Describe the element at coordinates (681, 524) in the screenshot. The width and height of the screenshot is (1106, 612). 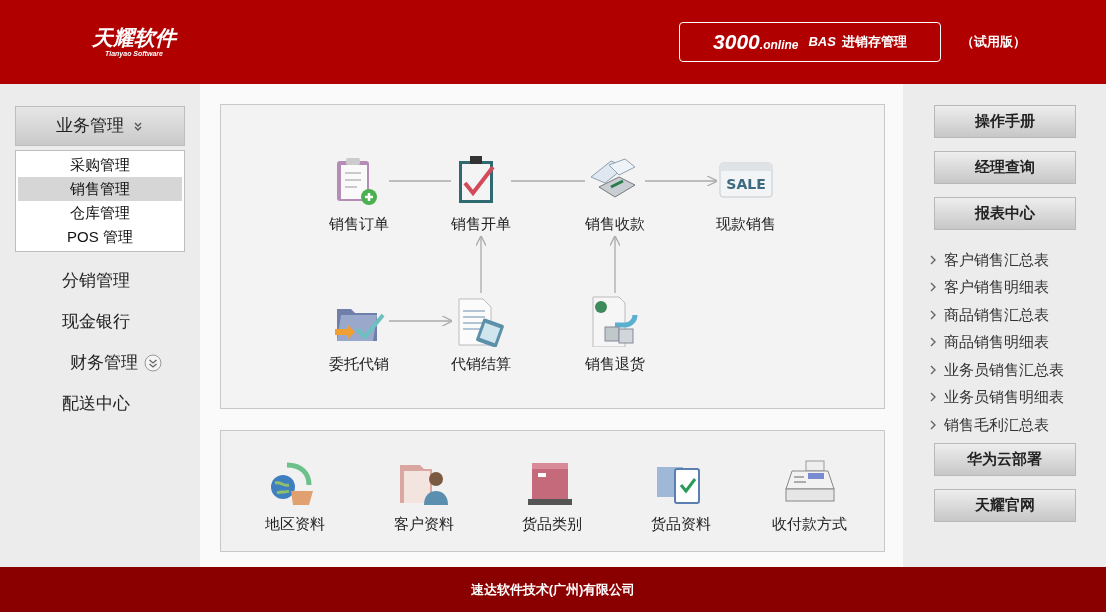
I see `shortcut-label: 货品资料` at that location.